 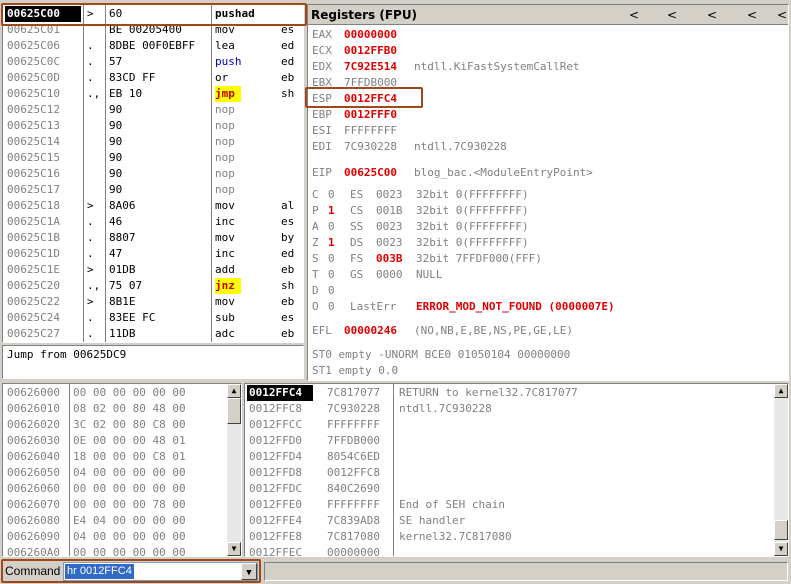 What do you see at coordinates (377, 115) in the screenshot?
I see `register-value: 0012FFF0` at bounding box center [377, 115].